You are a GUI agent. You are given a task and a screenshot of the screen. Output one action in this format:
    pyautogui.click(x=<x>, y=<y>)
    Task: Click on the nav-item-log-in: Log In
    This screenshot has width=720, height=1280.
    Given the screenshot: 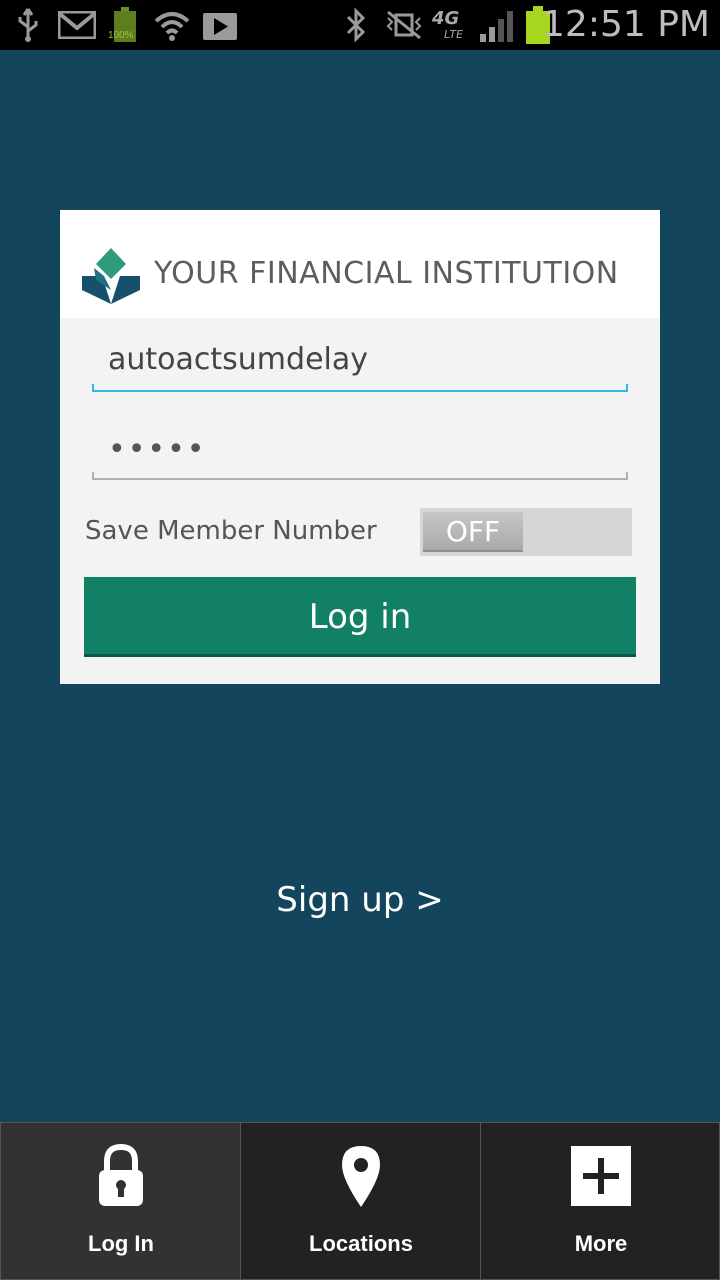 What is the action you would take?
    pyautogui.click(x=120, y=1201)
    